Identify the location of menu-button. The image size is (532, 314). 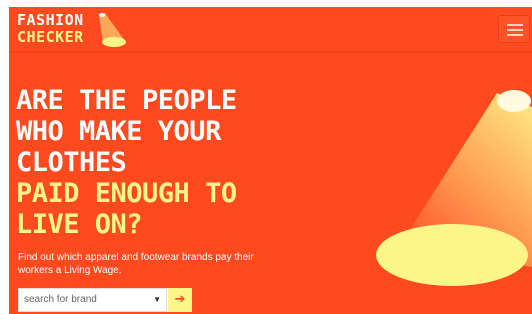
(514, 29).